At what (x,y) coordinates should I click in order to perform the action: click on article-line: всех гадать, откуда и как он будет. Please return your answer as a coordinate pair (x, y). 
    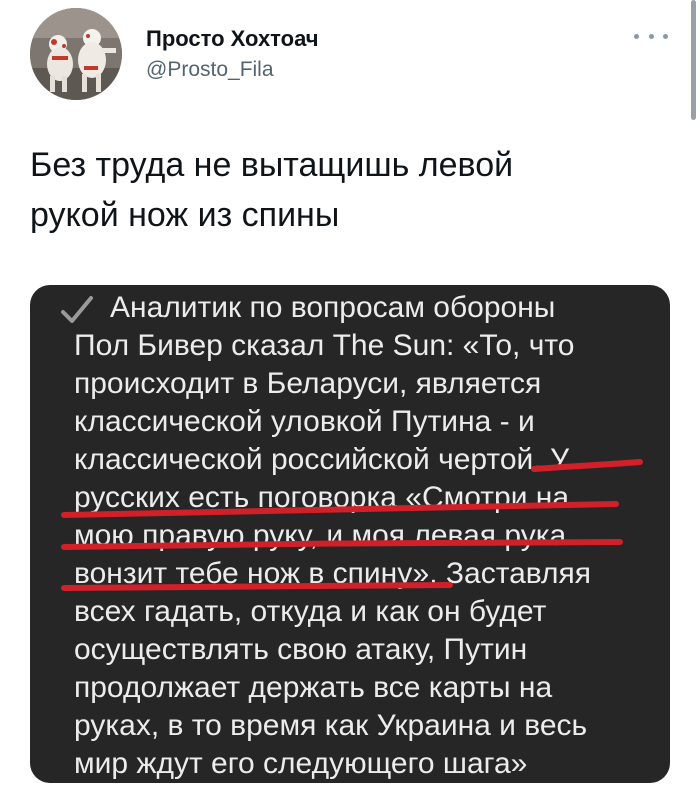
    Looking at the image, I should click on (310, 611).